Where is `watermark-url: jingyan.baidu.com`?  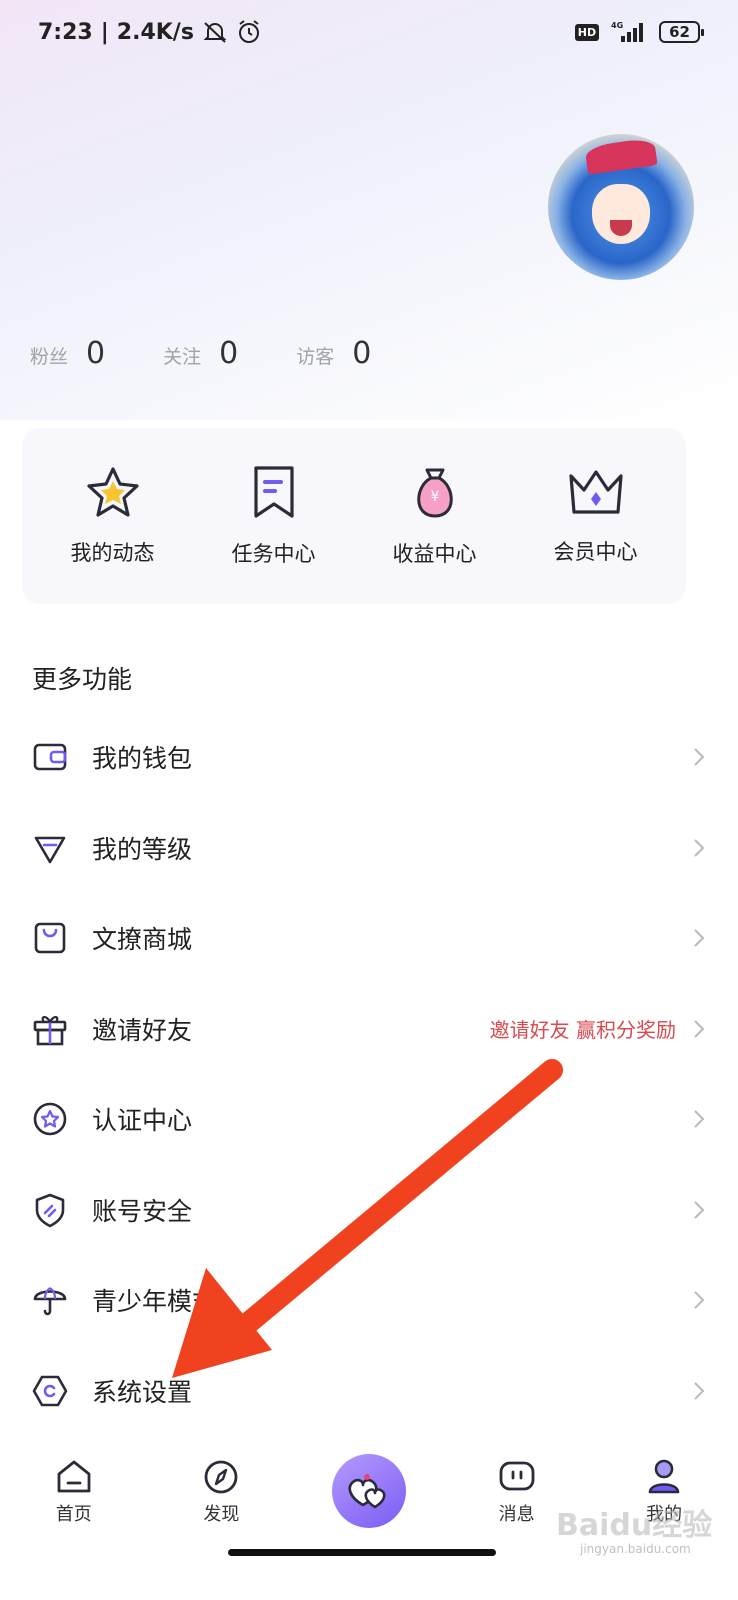 watermark-url: jingyan.baidu.com is located at coordinates (635, 1549).